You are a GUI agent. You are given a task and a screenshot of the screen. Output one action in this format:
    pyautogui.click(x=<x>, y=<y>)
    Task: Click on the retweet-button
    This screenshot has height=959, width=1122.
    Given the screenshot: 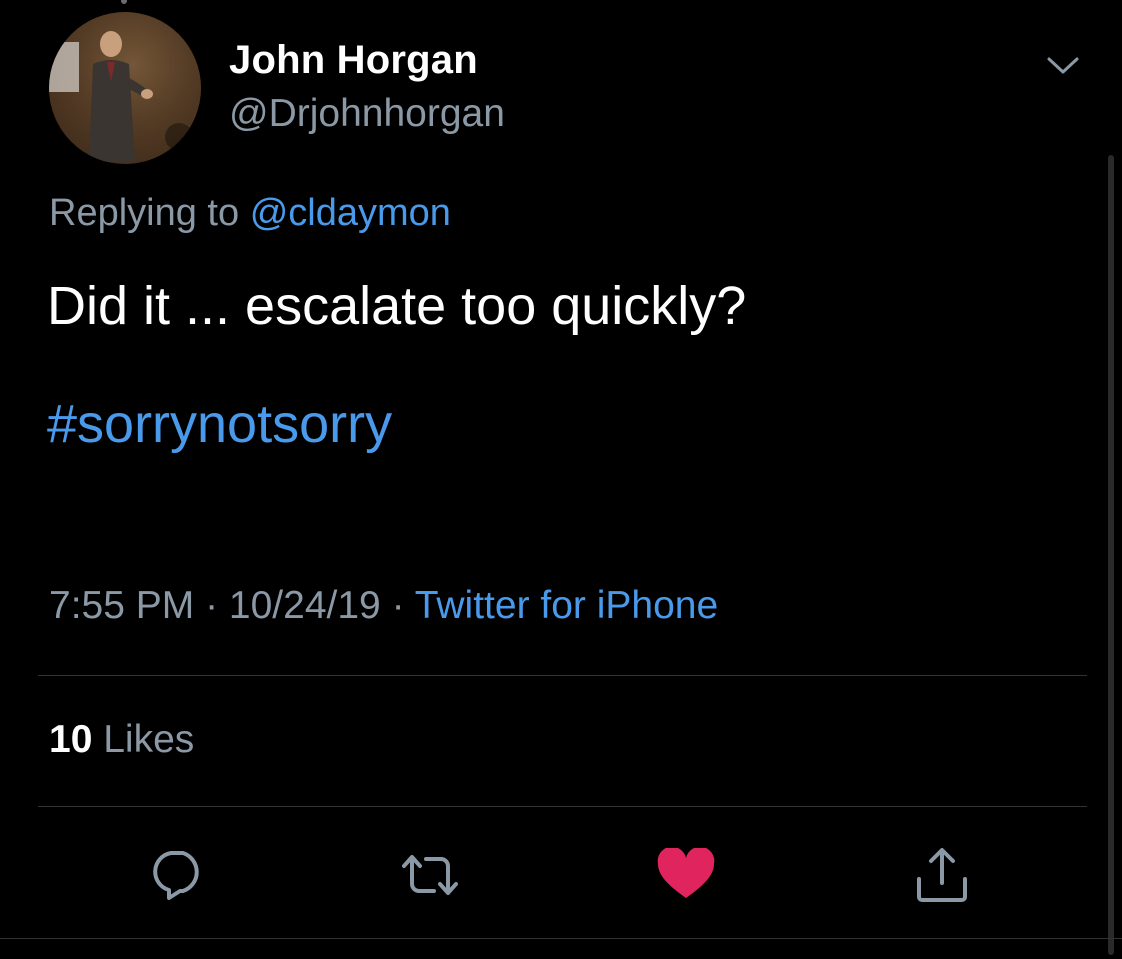 What is the action you would take?
    pyautogui.click(x=430, y=875)
    